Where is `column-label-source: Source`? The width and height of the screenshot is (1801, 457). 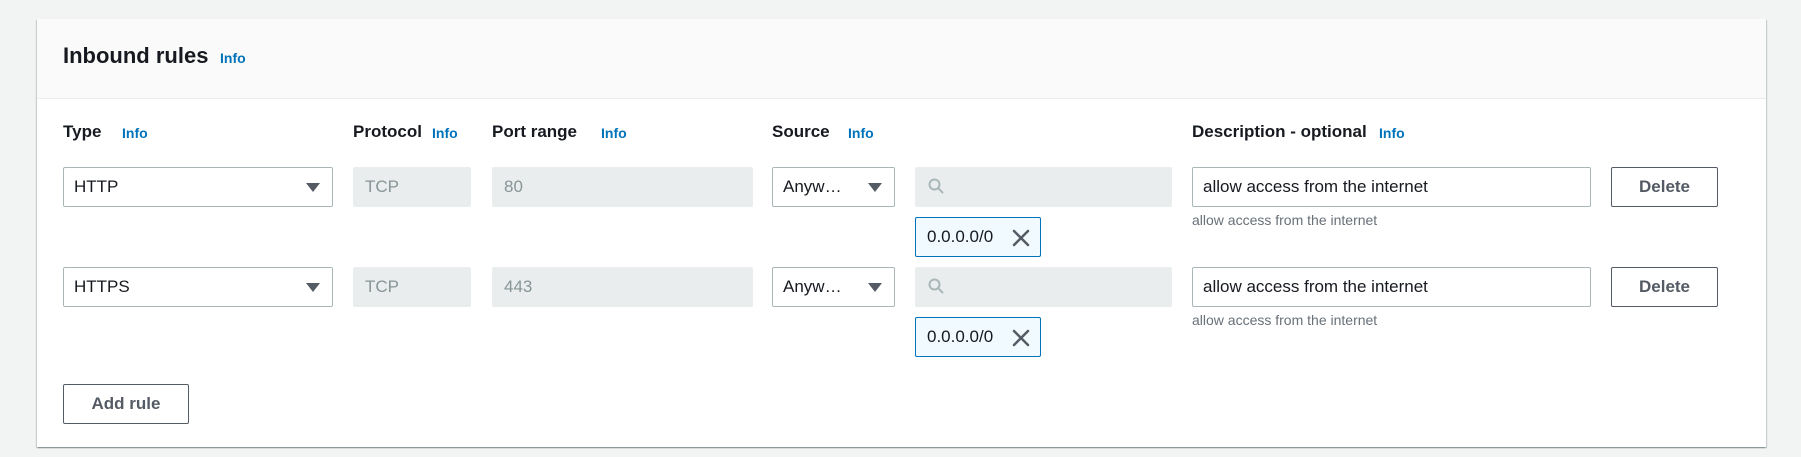
column-label-source: Source is located at coordinates (801, 131).